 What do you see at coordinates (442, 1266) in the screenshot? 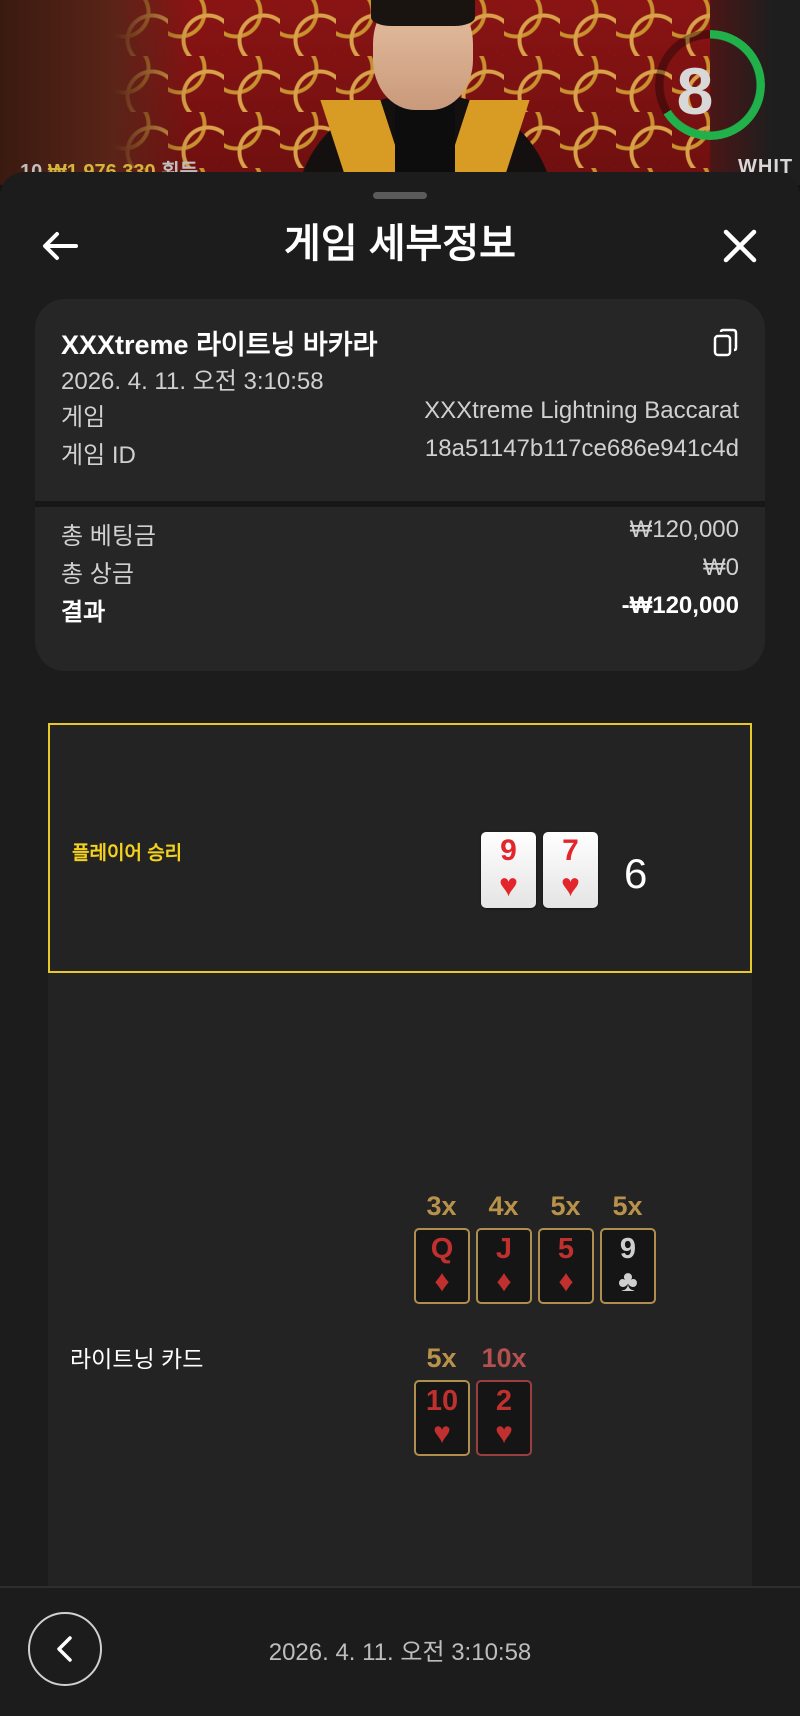
I see `lightning-card: Q ♦` at bounding box center [442, 1266].